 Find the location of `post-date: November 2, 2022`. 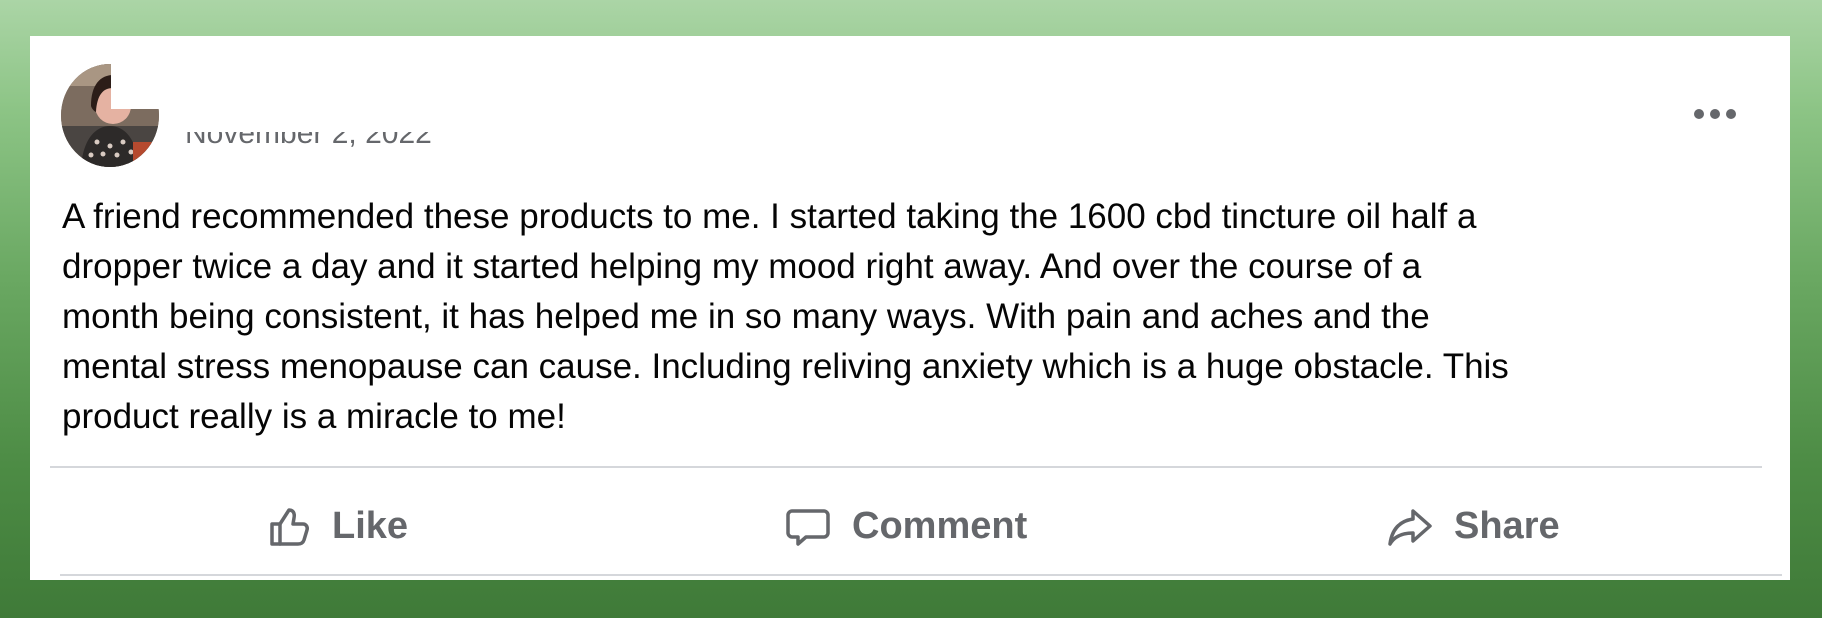

post-date: November 2, 2022 is located at coordinates (308, 140).